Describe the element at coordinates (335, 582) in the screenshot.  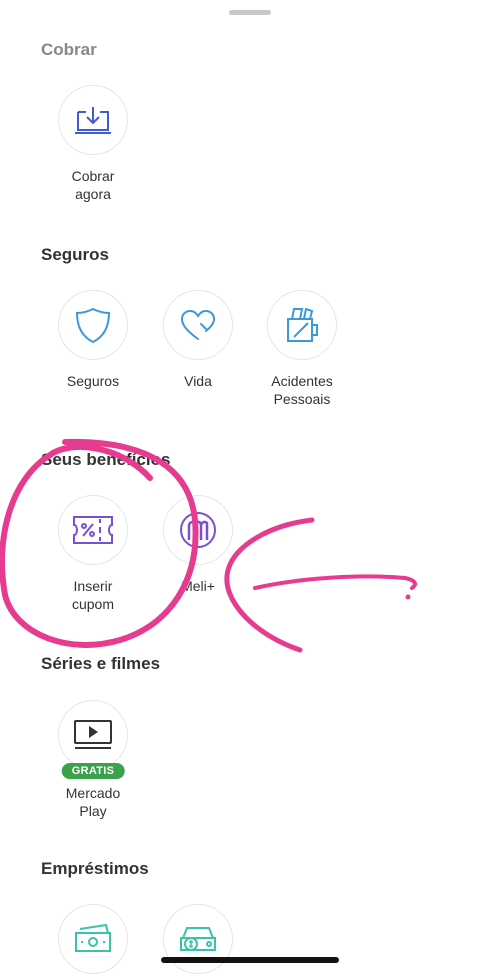
I see `annotation-arrow-line` at that location.